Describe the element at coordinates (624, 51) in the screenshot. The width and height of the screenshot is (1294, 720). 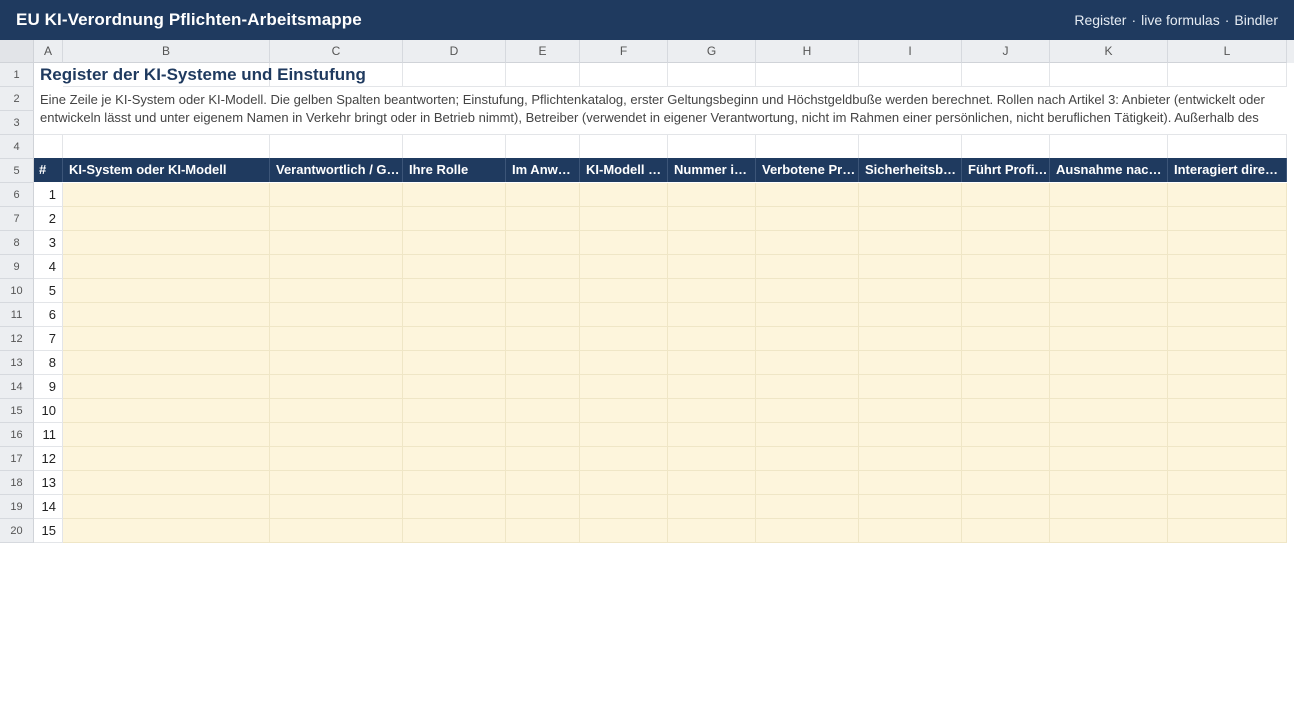
I see `column-header-6: F` at that location.